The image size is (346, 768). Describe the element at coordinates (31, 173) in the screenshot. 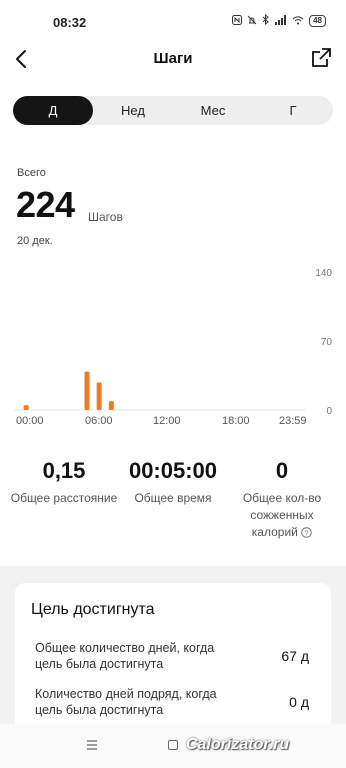

I see `total-label: Всего` at that location.